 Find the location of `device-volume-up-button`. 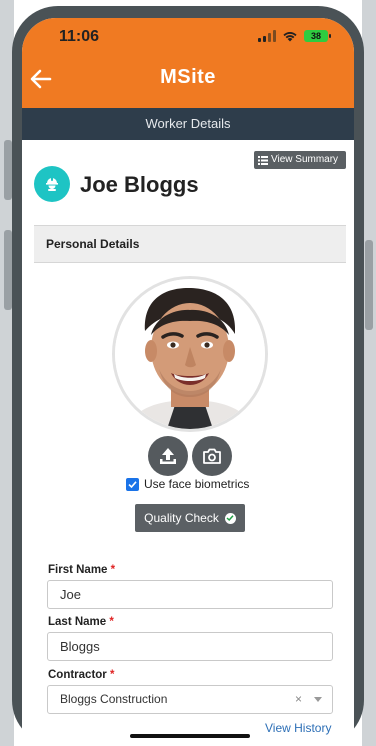

device-volume-up-button is located at coordinates (8, 170).